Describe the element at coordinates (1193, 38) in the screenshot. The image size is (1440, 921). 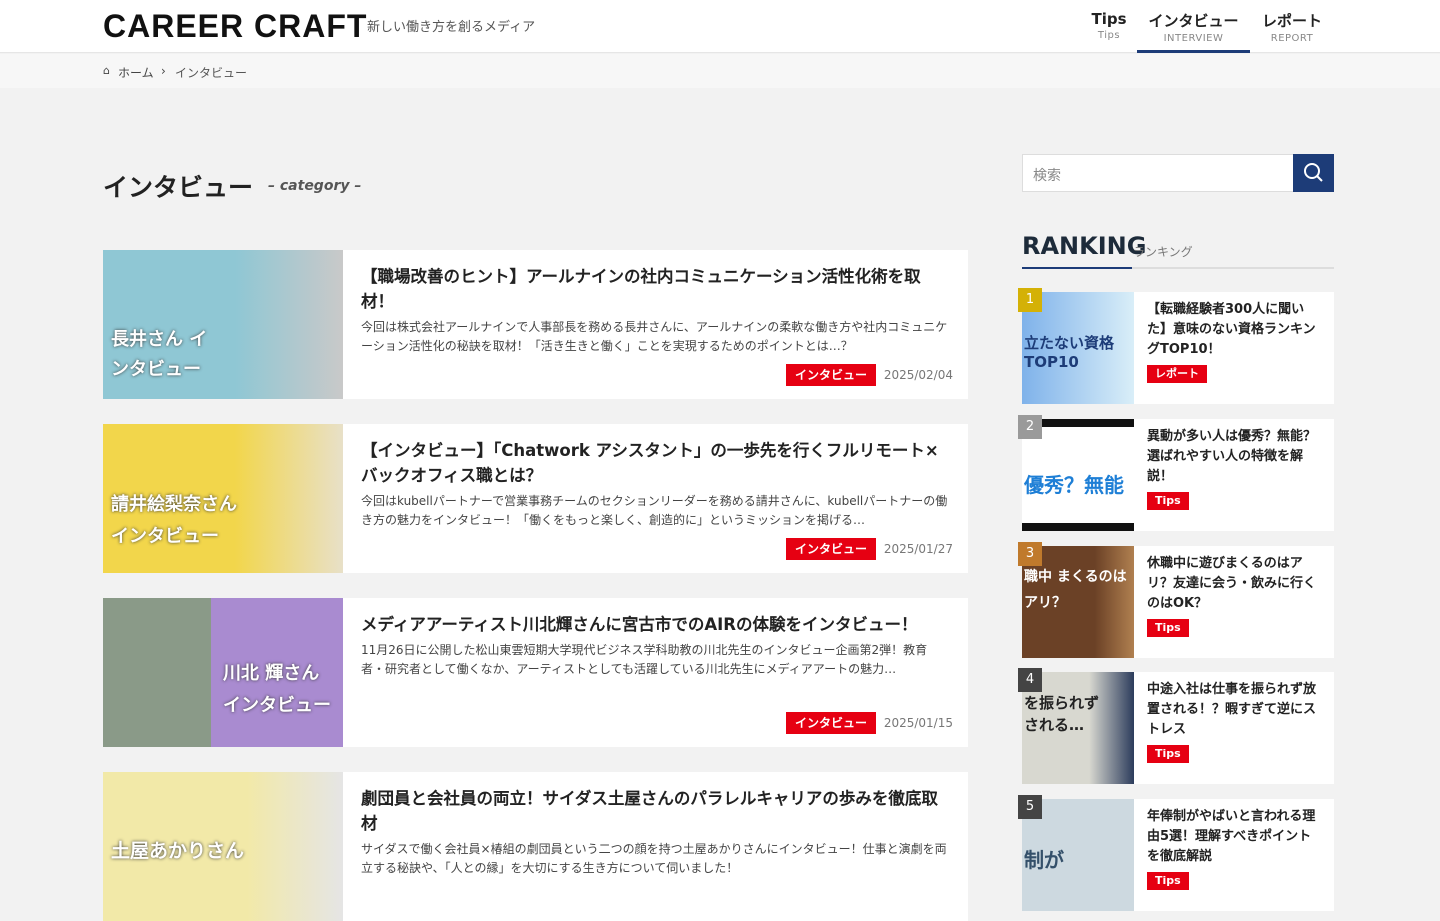
I see `nav-sublabel: INTERVIEW` at that location.